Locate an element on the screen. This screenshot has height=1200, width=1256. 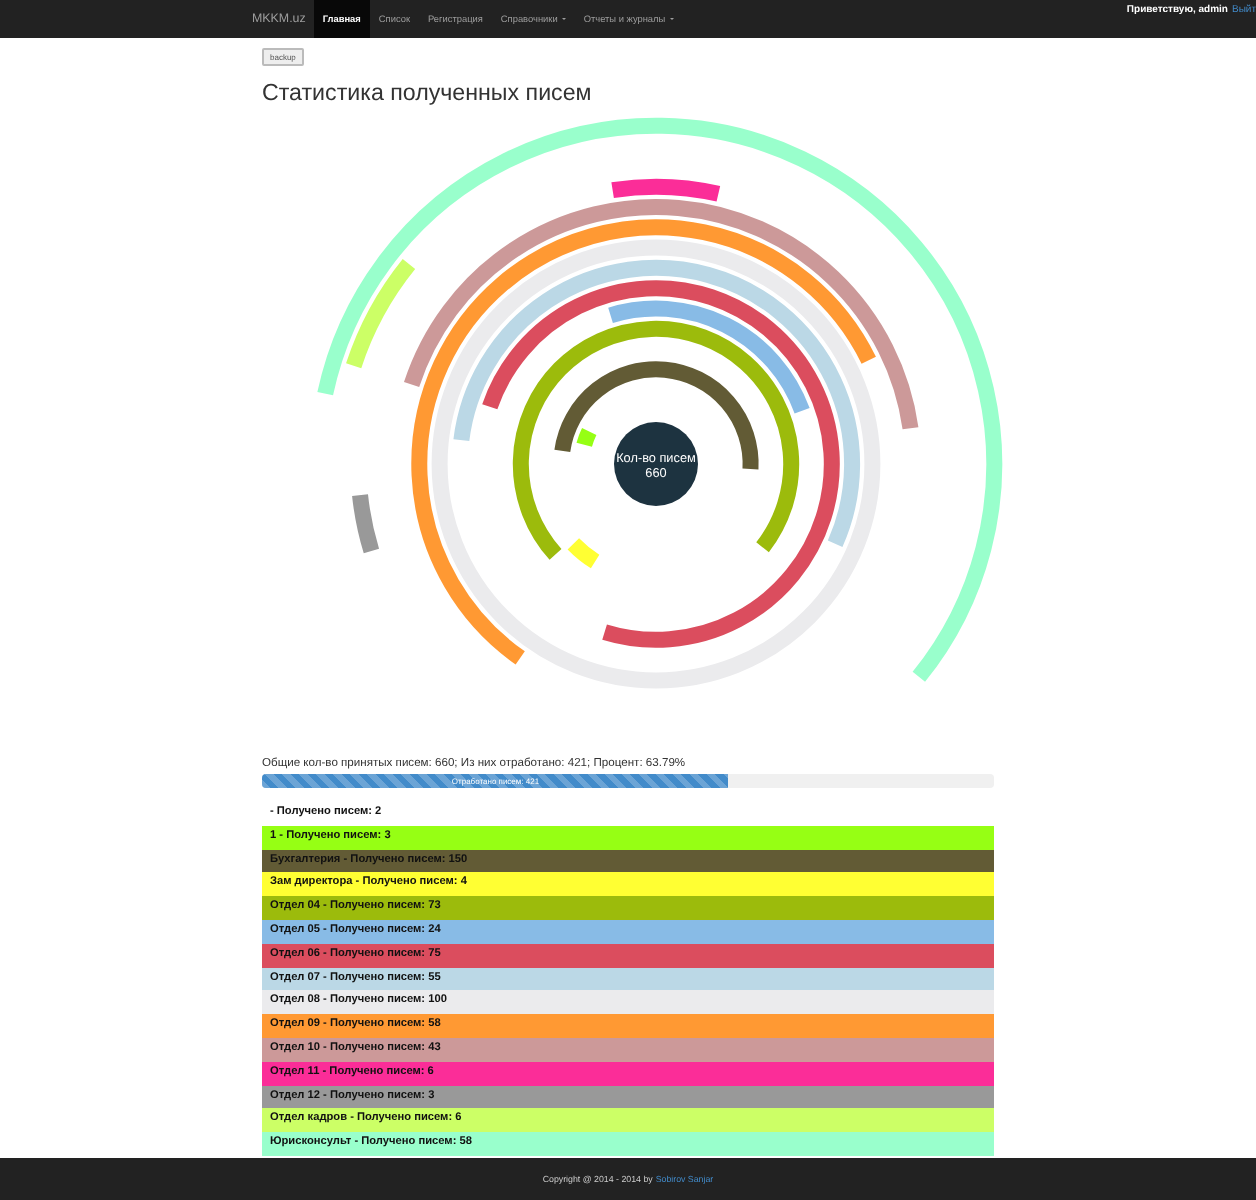
page-title: Статистика полученных писем is located at coordinates (428, 94).